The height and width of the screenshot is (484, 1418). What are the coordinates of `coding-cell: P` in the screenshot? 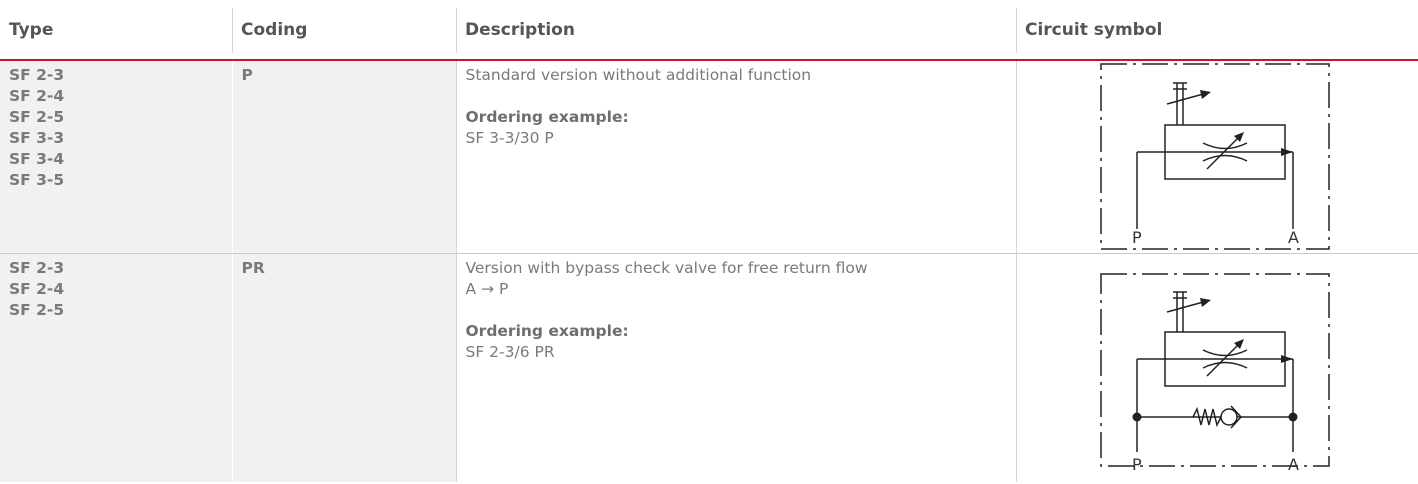 It's located at (344, 157).